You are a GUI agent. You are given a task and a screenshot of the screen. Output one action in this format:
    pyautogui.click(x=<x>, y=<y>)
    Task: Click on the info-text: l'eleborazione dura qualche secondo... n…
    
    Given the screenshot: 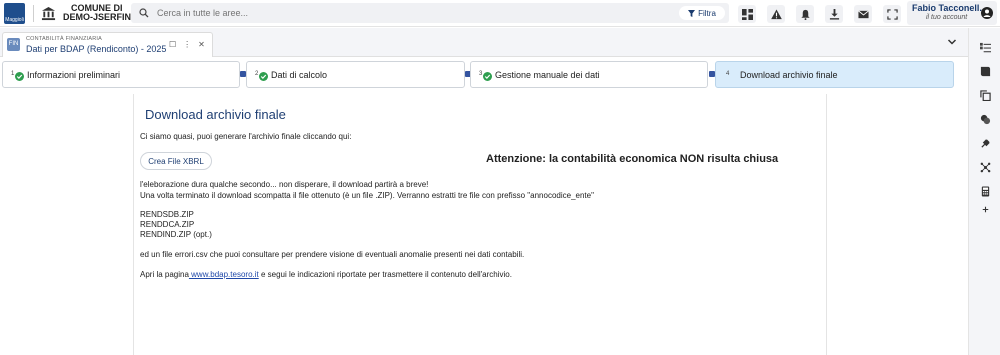 What is the action you would take?
    pyautogui.click(x=284, y=184)
    